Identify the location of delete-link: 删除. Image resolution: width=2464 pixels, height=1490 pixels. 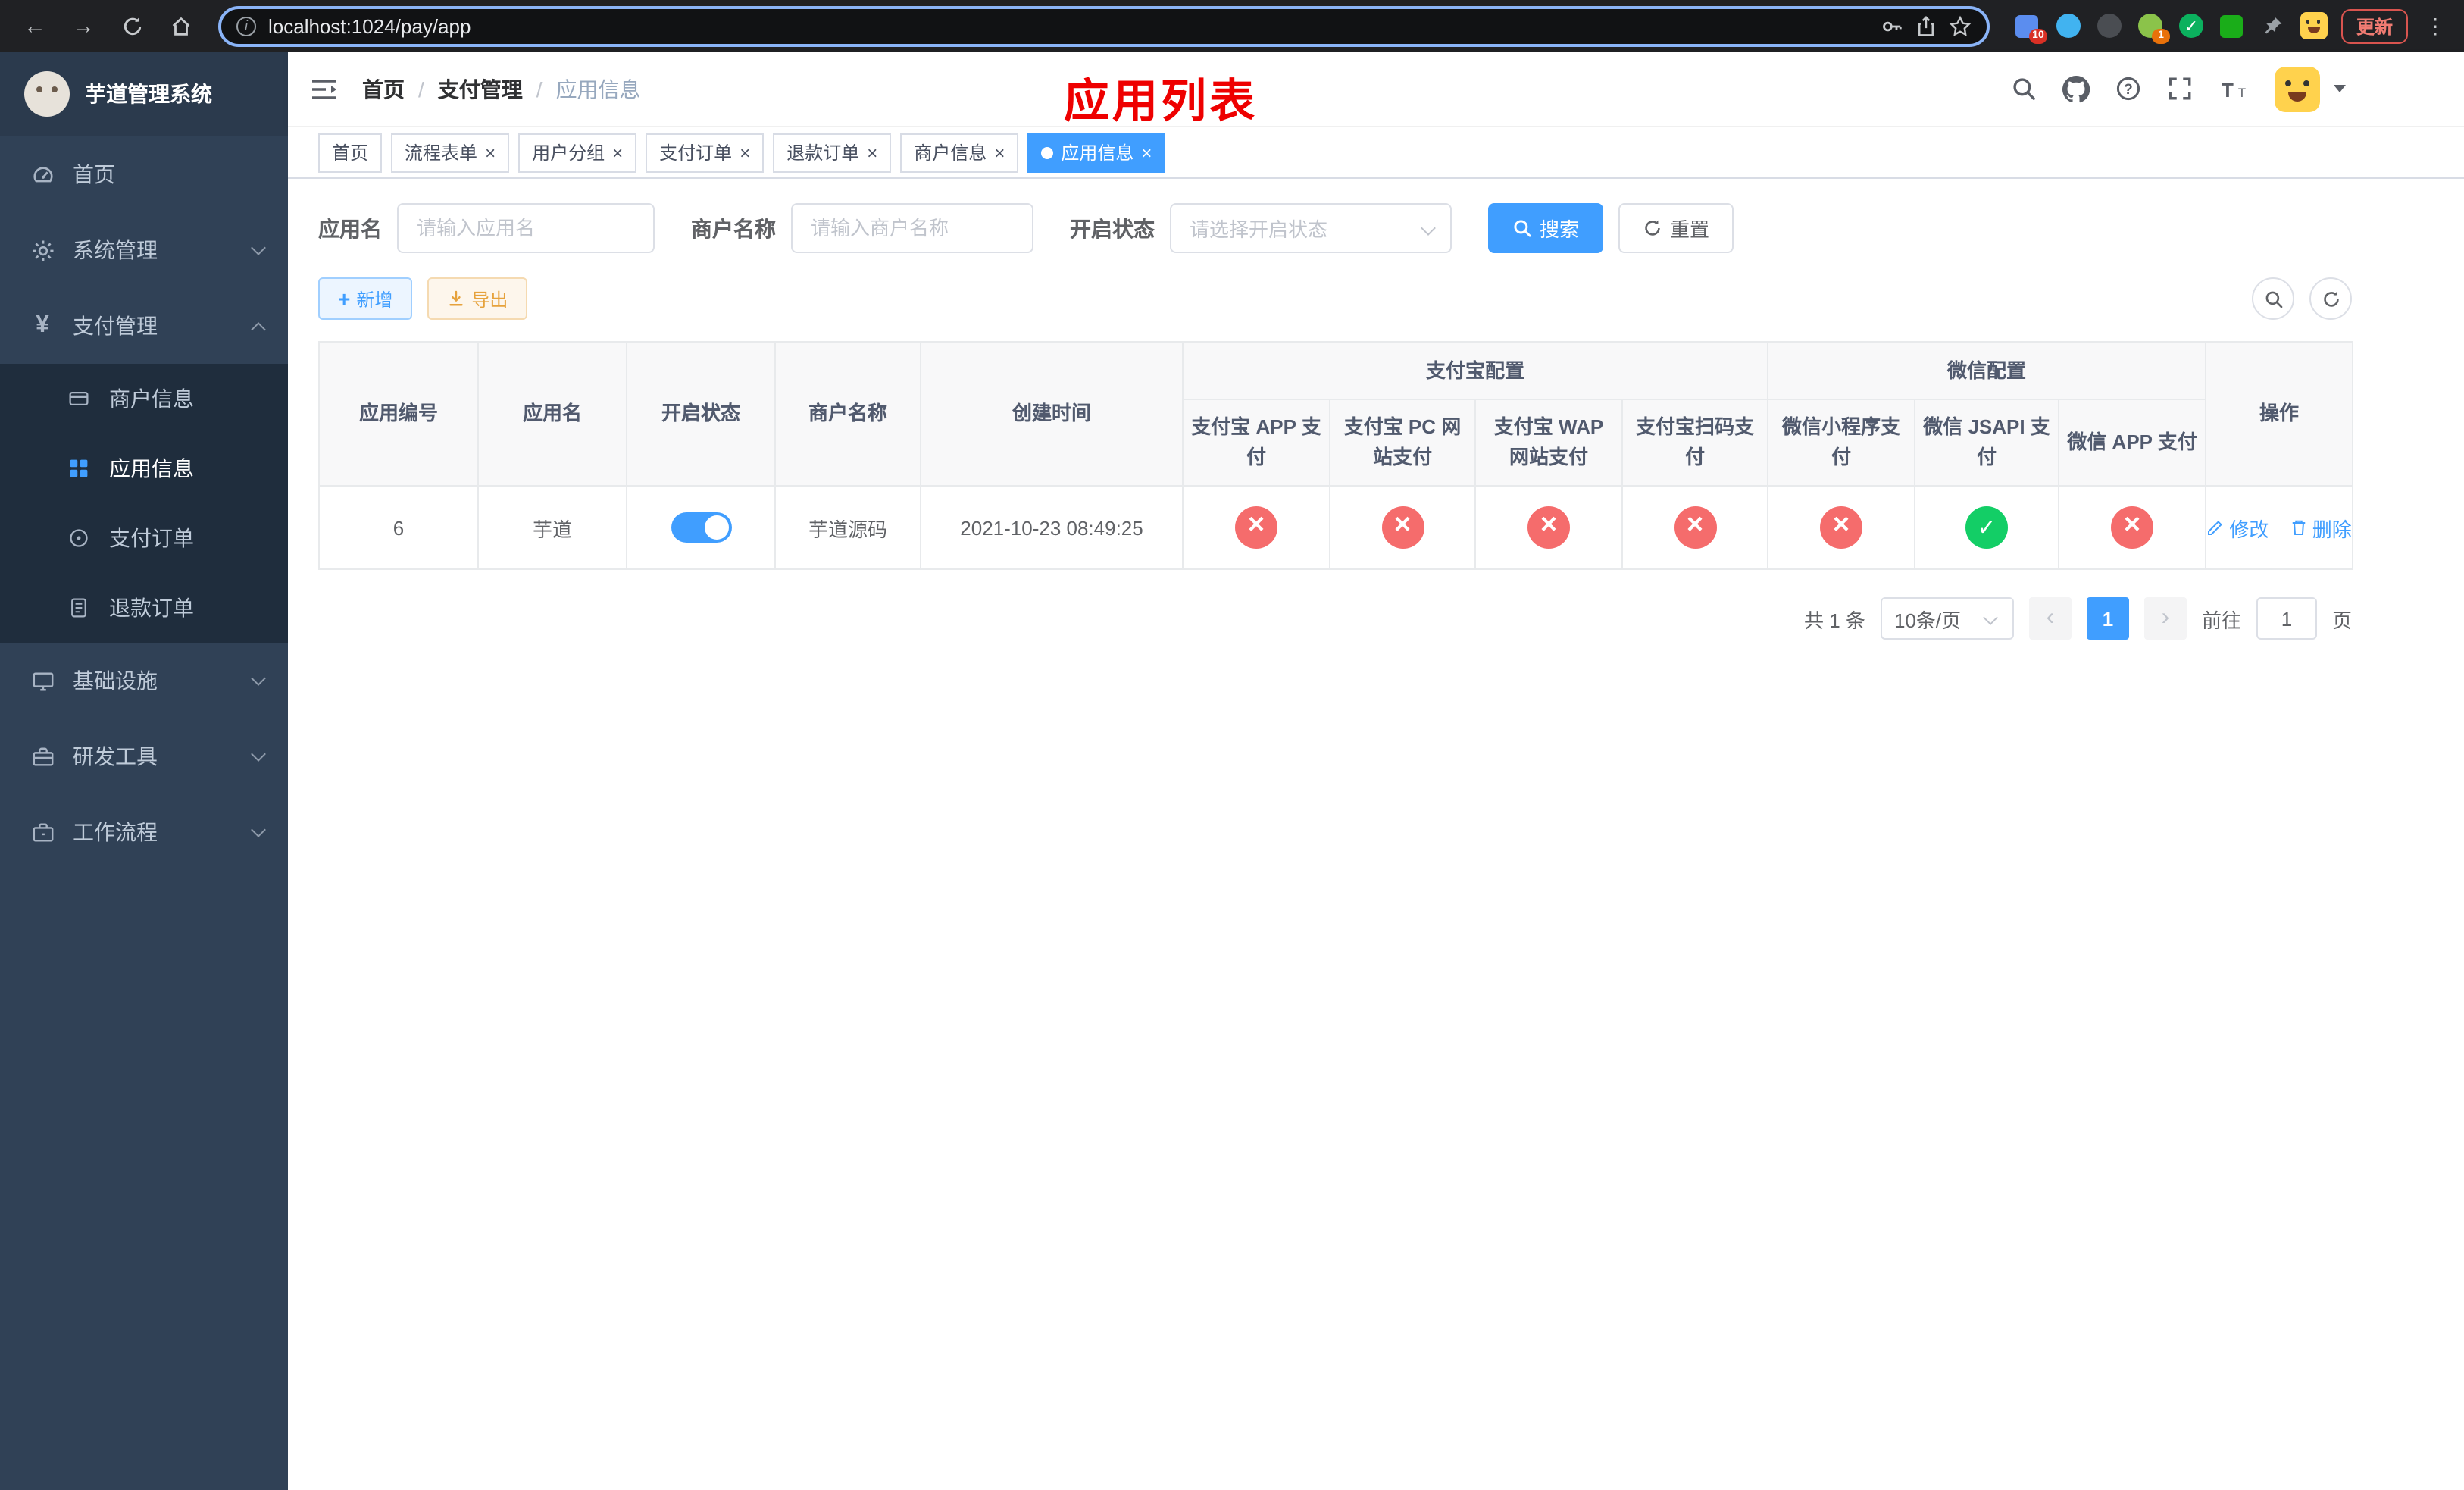
(2321, 527).